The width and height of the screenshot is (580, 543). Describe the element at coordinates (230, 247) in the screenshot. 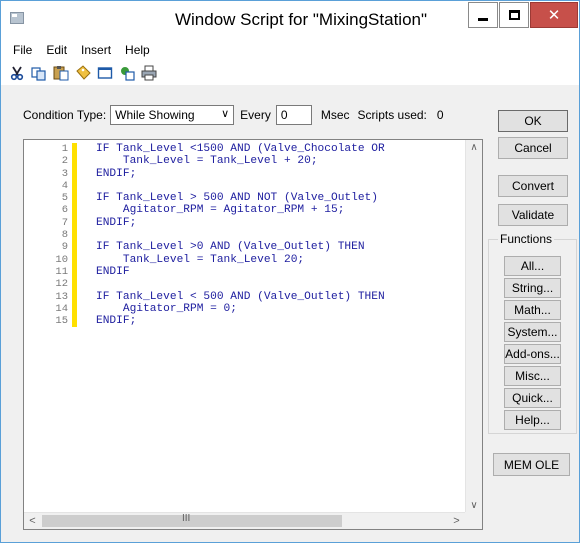

I see `code-text: IF Tank_Level >0 AND (Valve_Outlet) THEN` at that location.